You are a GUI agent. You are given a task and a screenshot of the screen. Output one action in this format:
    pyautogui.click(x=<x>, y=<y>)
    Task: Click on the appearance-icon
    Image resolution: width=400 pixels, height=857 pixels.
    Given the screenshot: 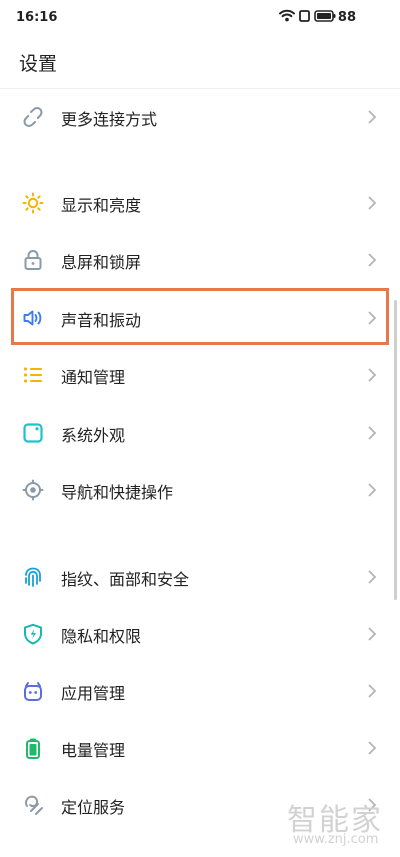 What is the action you would take?
    pyautogui.click(x=33, y=433)
    